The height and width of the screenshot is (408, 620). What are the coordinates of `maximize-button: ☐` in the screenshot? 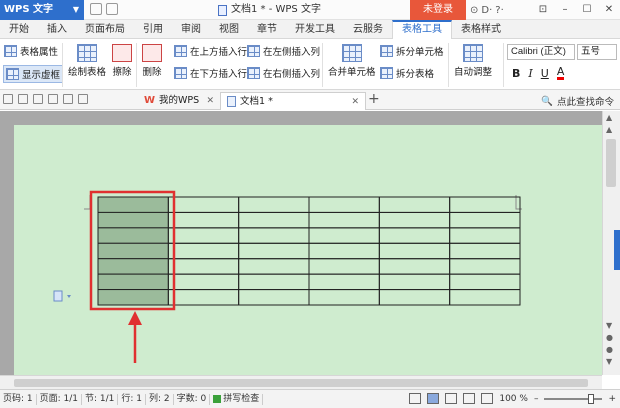 It's located at (587, 10).